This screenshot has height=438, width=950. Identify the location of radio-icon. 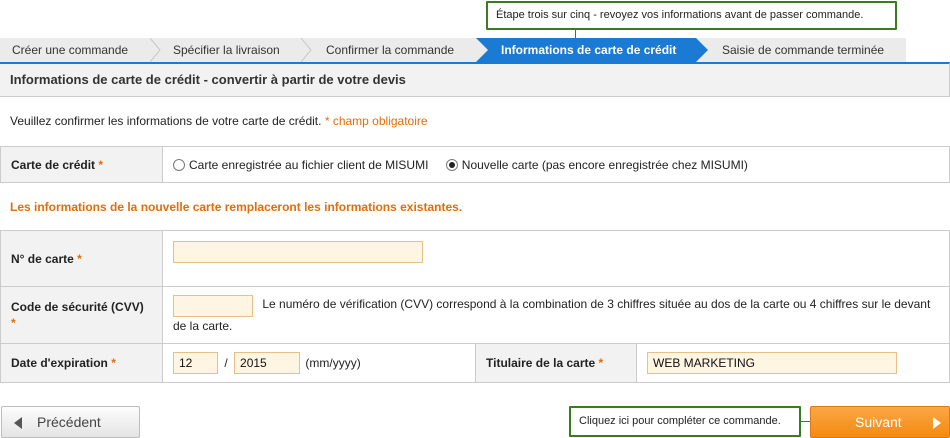
(179, 164).